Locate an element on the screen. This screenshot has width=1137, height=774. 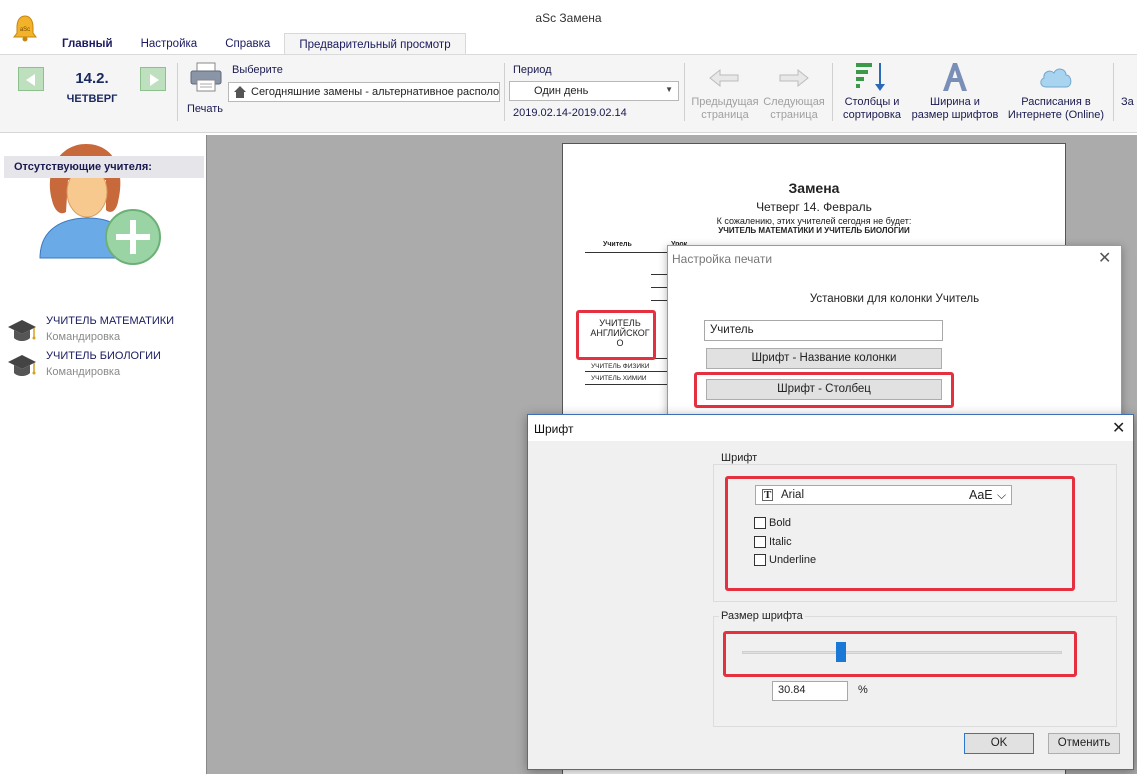
ribbon-cut-label: За is located at coordinates (1127, 102).